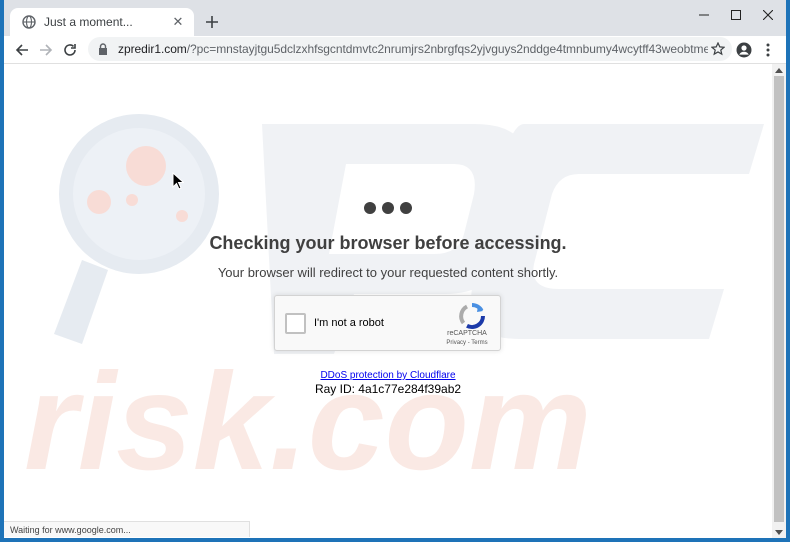 The image size is (790, 542). What do you see at coordinates (395, 18) in the screenshot?
I see `tab-strip: Just a moment... ✕` at bounding box center [395, 18].